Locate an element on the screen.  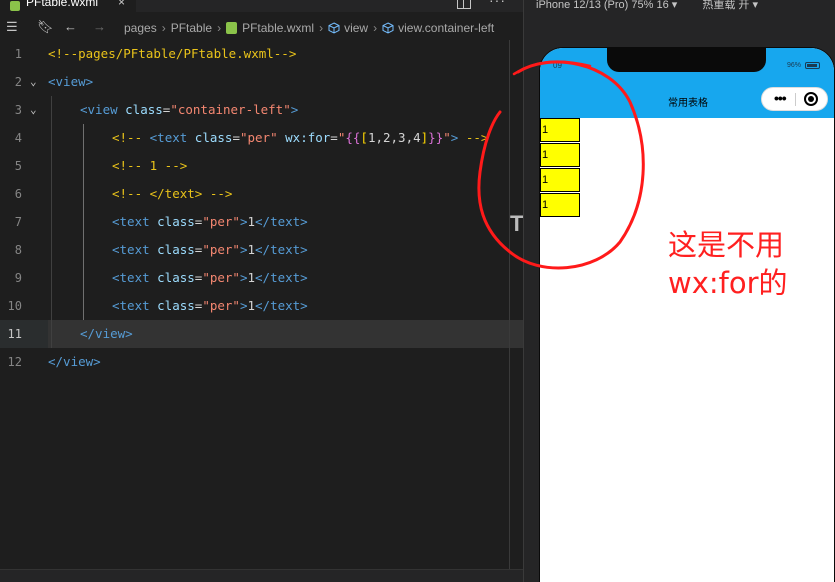
line-number: 11 is located at coordinates (14, 334).